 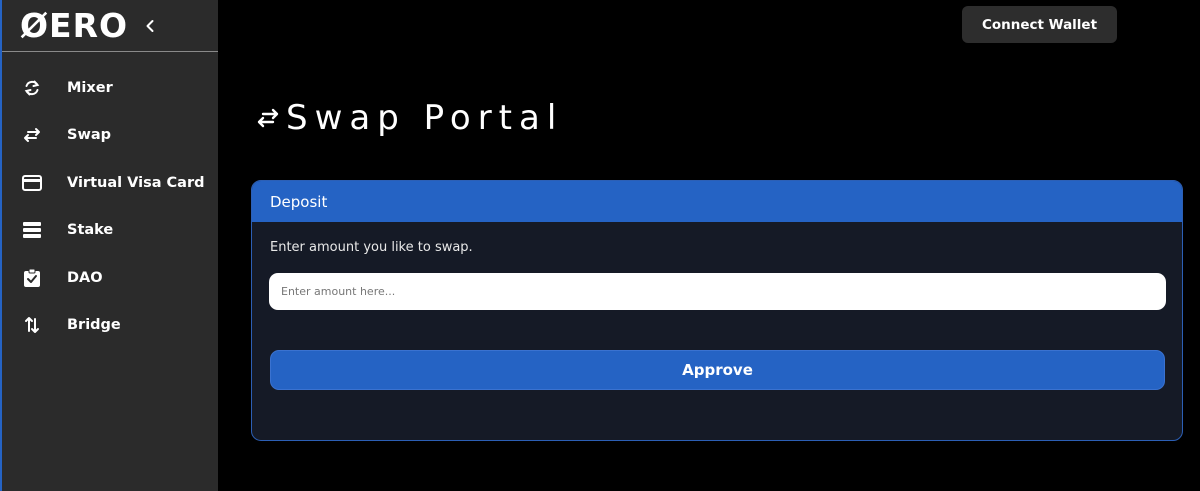 I want to click on sidebar-item-label: Bridge, so click(x=94, y=325).